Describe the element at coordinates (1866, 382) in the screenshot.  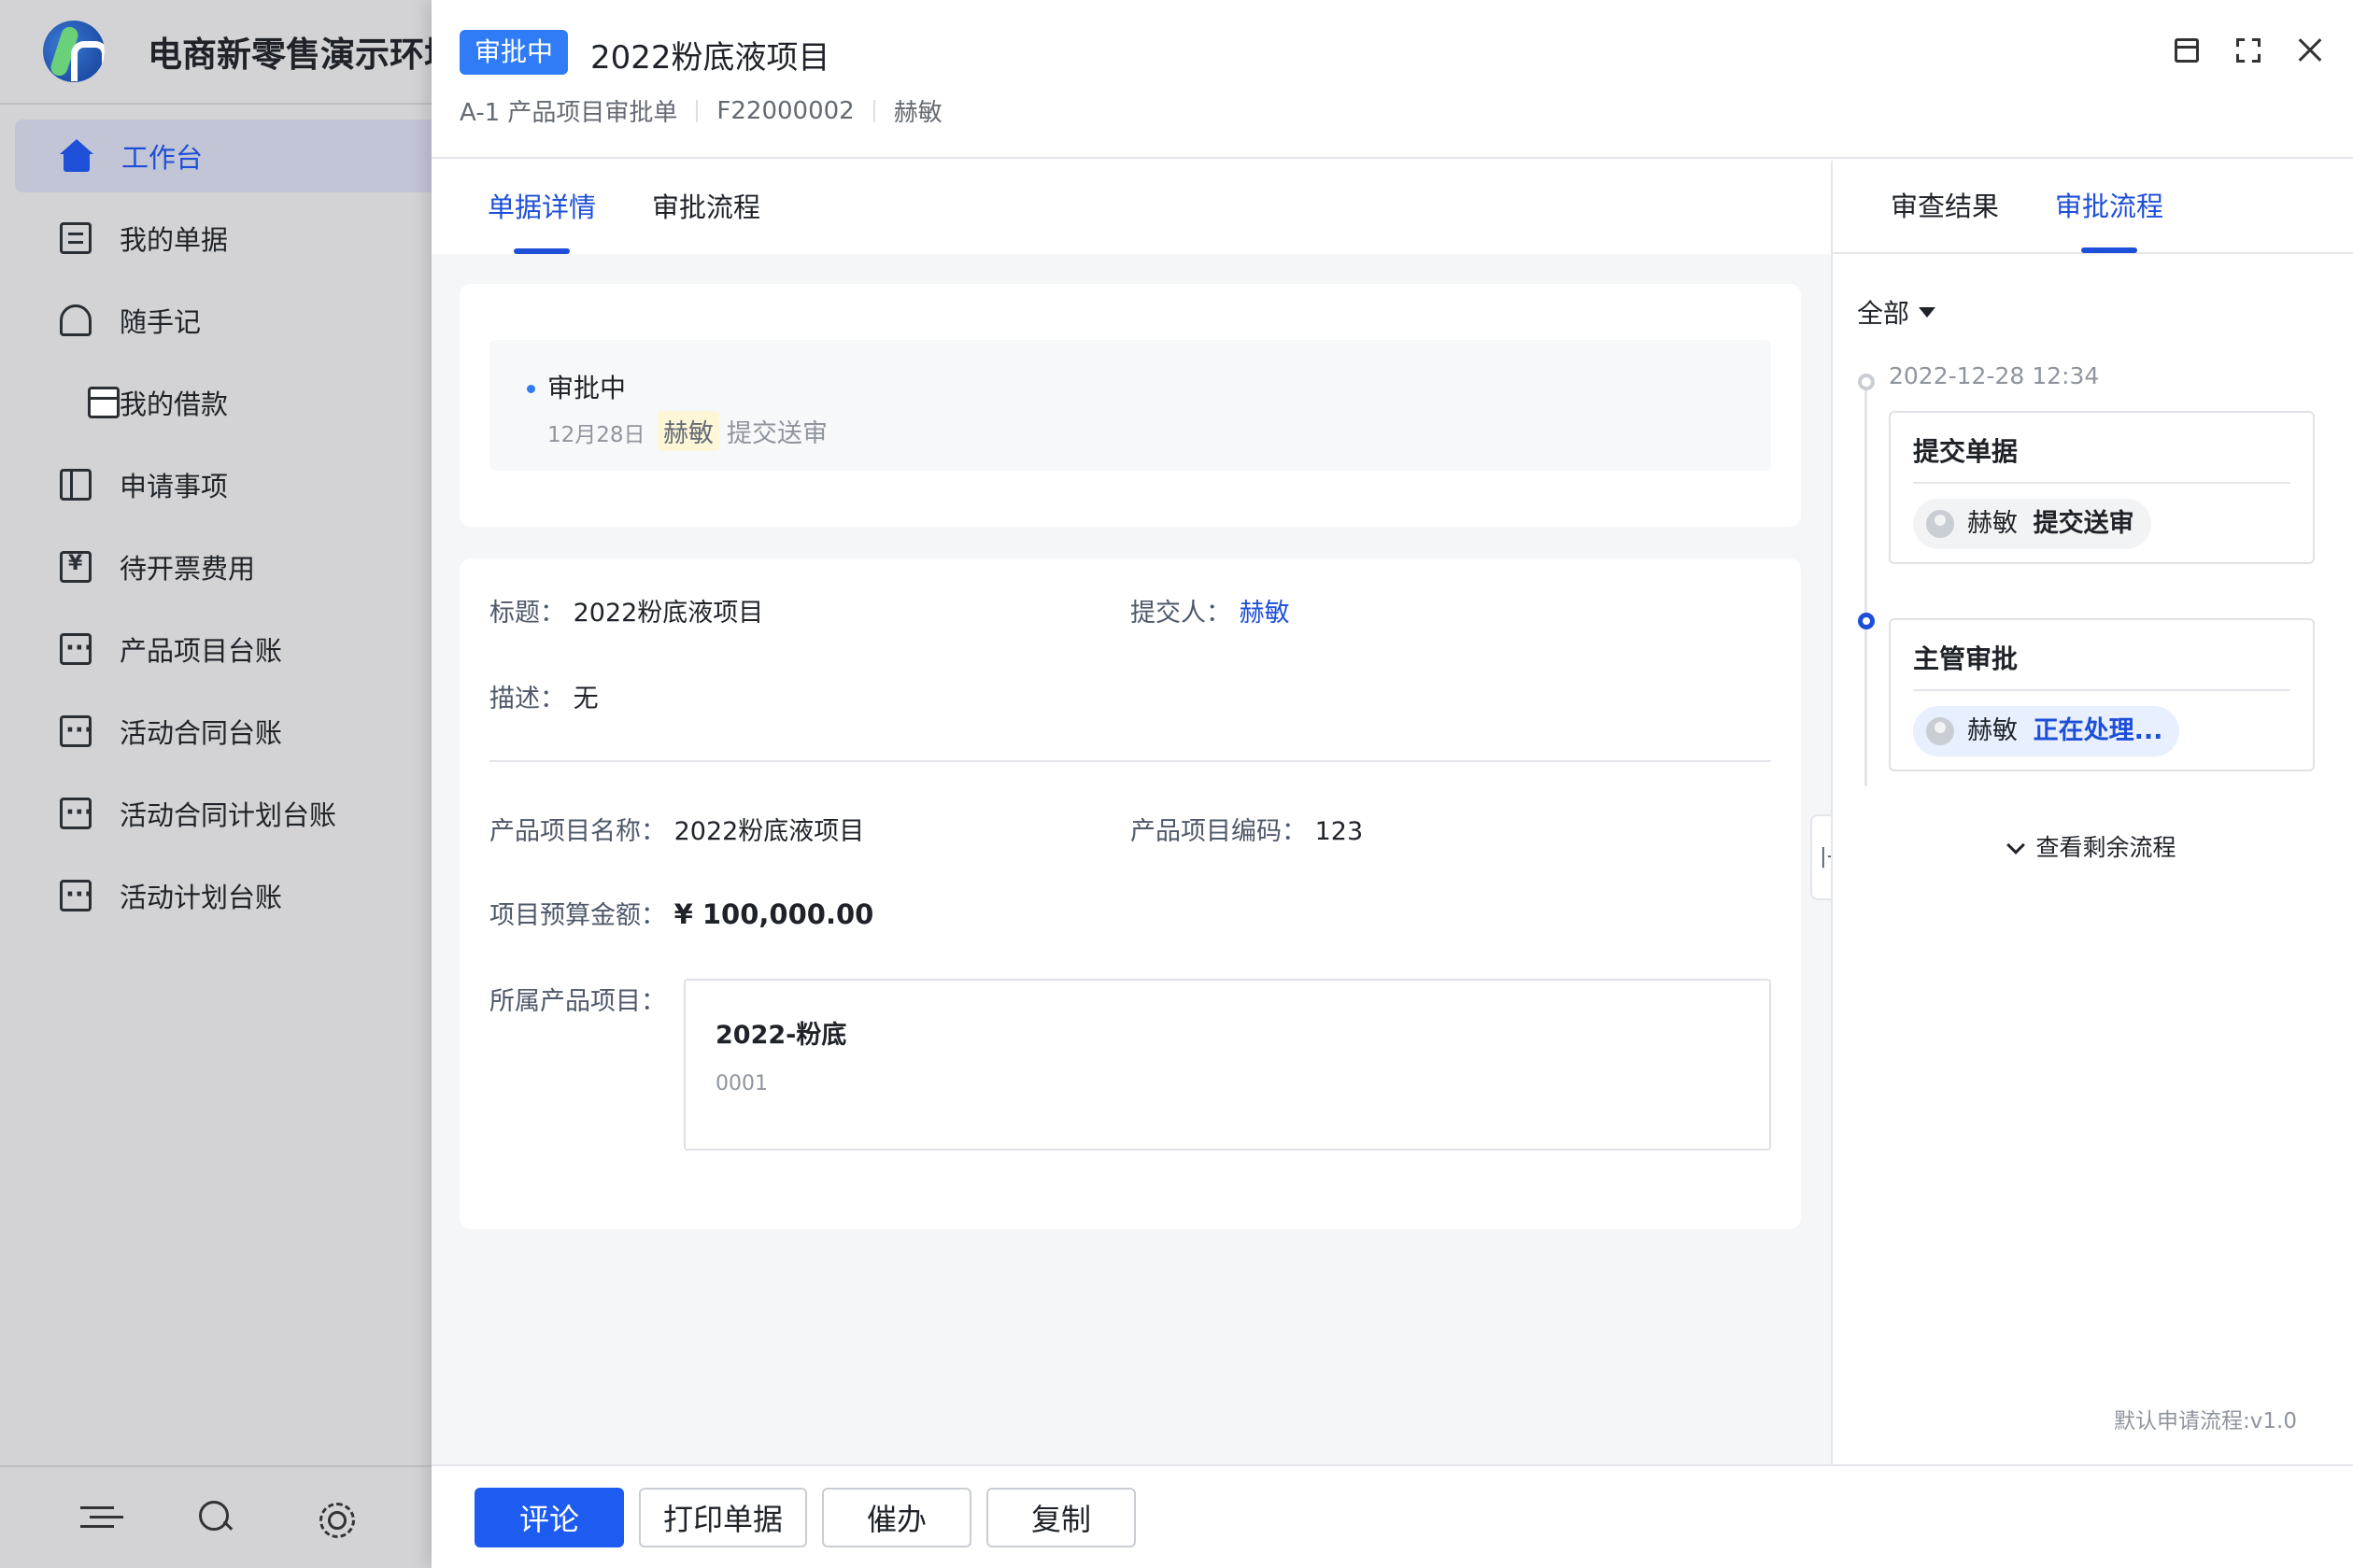
I see `flow-dot-done` at that location.